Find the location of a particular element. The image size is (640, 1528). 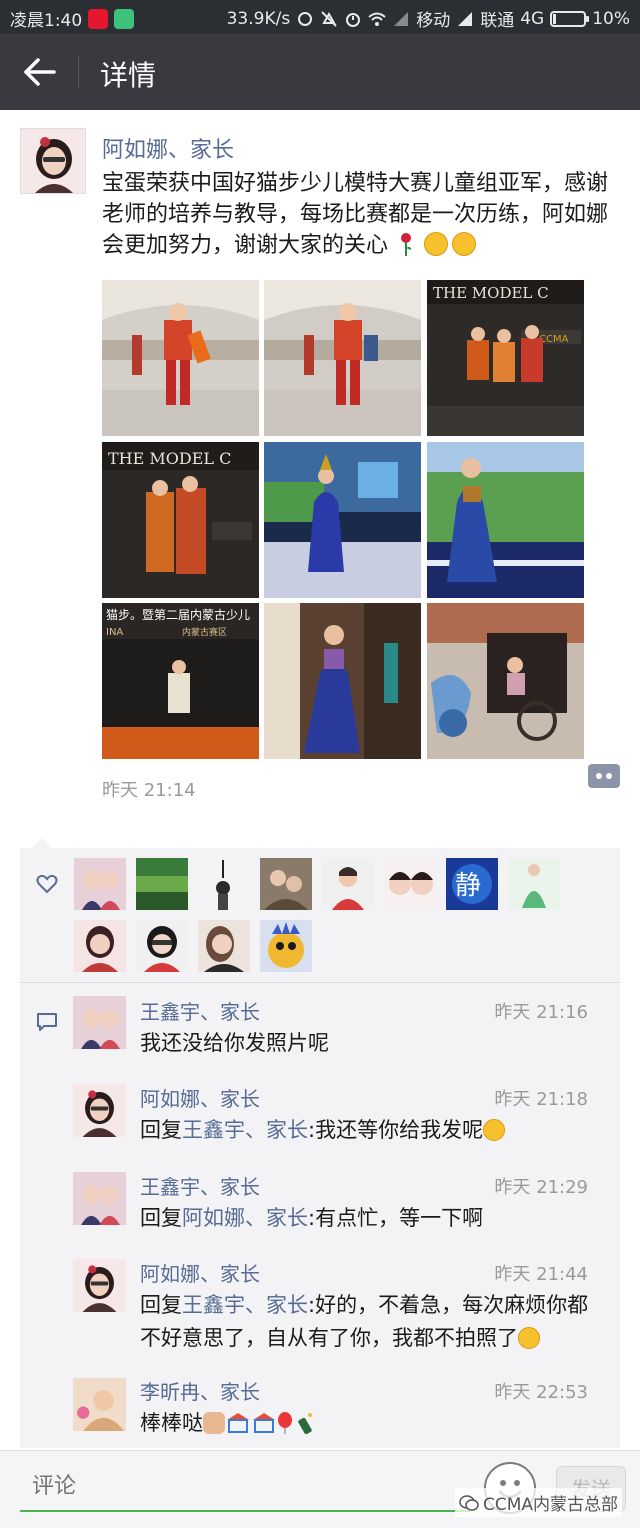

comment-text: 回复王鑫宇、家长:我还等你给我发呢 is located at coordinates (370, 1130).